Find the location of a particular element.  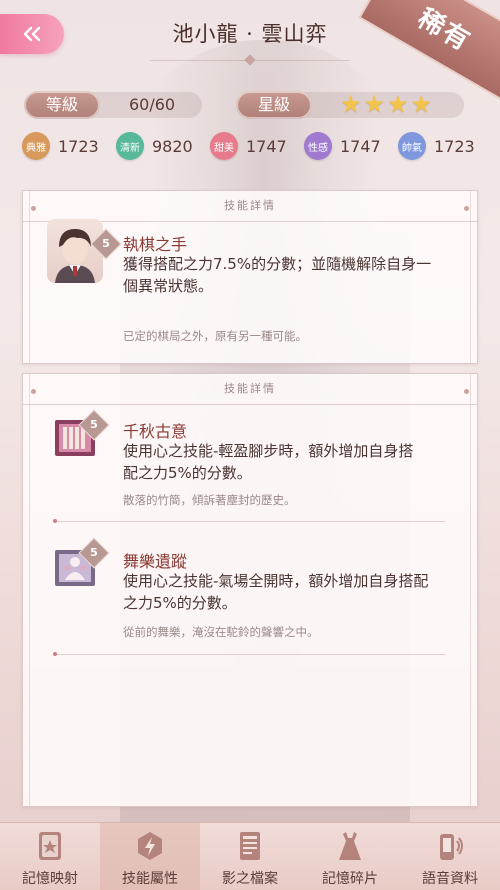

rarity-label: 稀有 is located at coordinates (444, 30).